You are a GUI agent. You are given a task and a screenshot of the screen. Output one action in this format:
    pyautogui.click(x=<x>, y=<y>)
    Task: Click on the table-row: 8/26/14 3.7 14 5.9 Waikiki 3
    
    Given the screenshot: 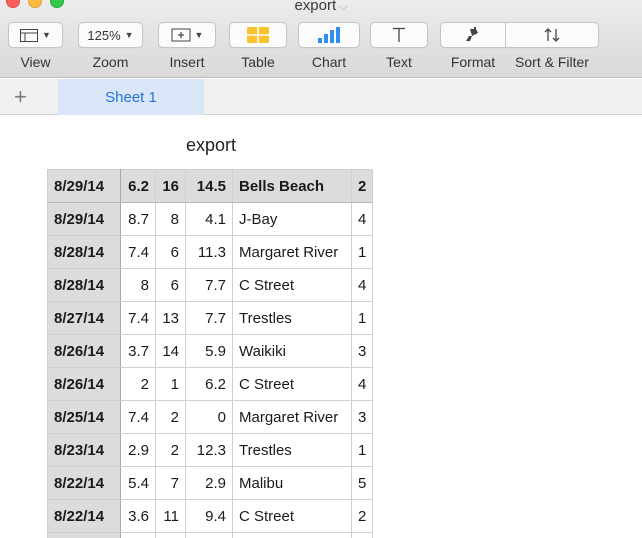 What is the action you would take?
    pyautogui.click(x=210, y=351)
    